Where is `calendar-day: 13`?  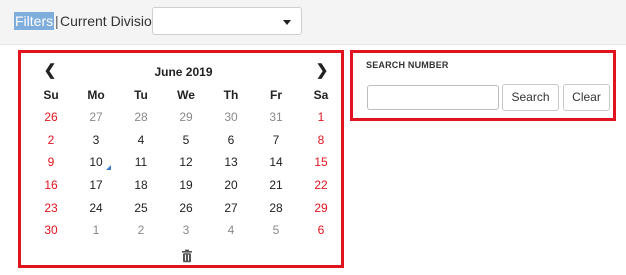 calendar-day: 13 is located at coordinates (231, 162).